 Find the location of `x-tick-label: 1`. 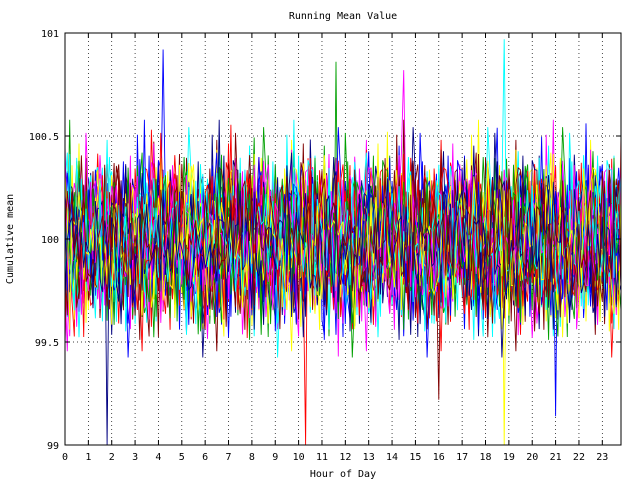

x-tick-label: 1 is located at coordinates (88, 457).